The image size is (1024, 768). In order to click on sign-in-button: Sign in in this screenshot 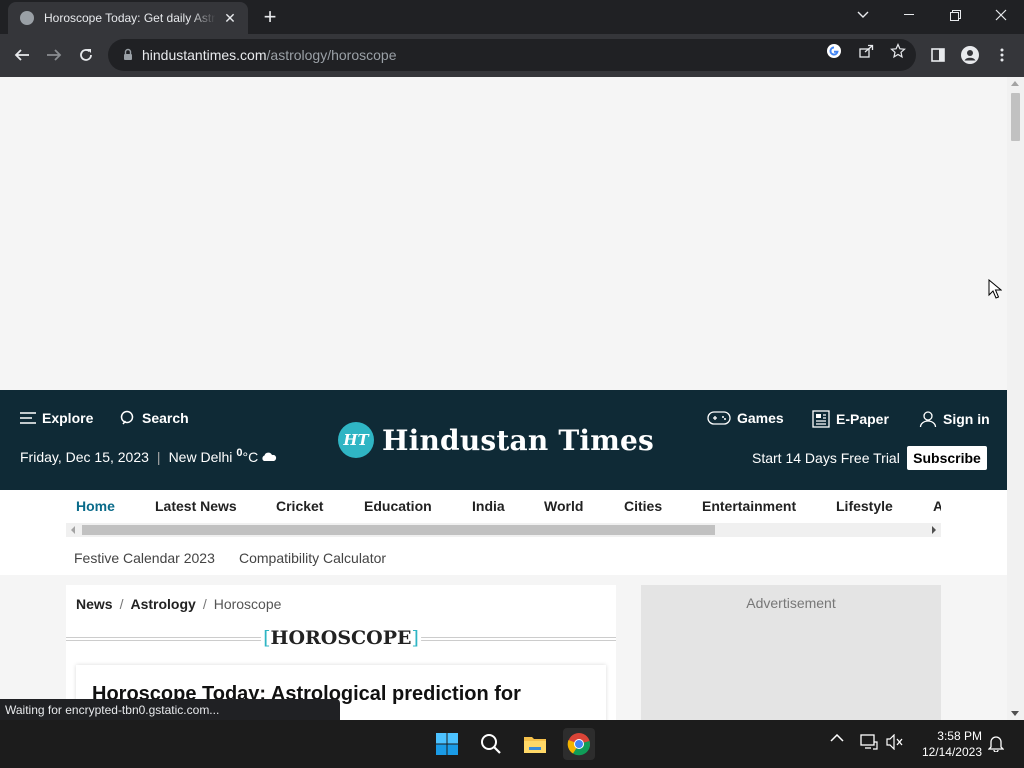, I will do `click(954, 419)`.